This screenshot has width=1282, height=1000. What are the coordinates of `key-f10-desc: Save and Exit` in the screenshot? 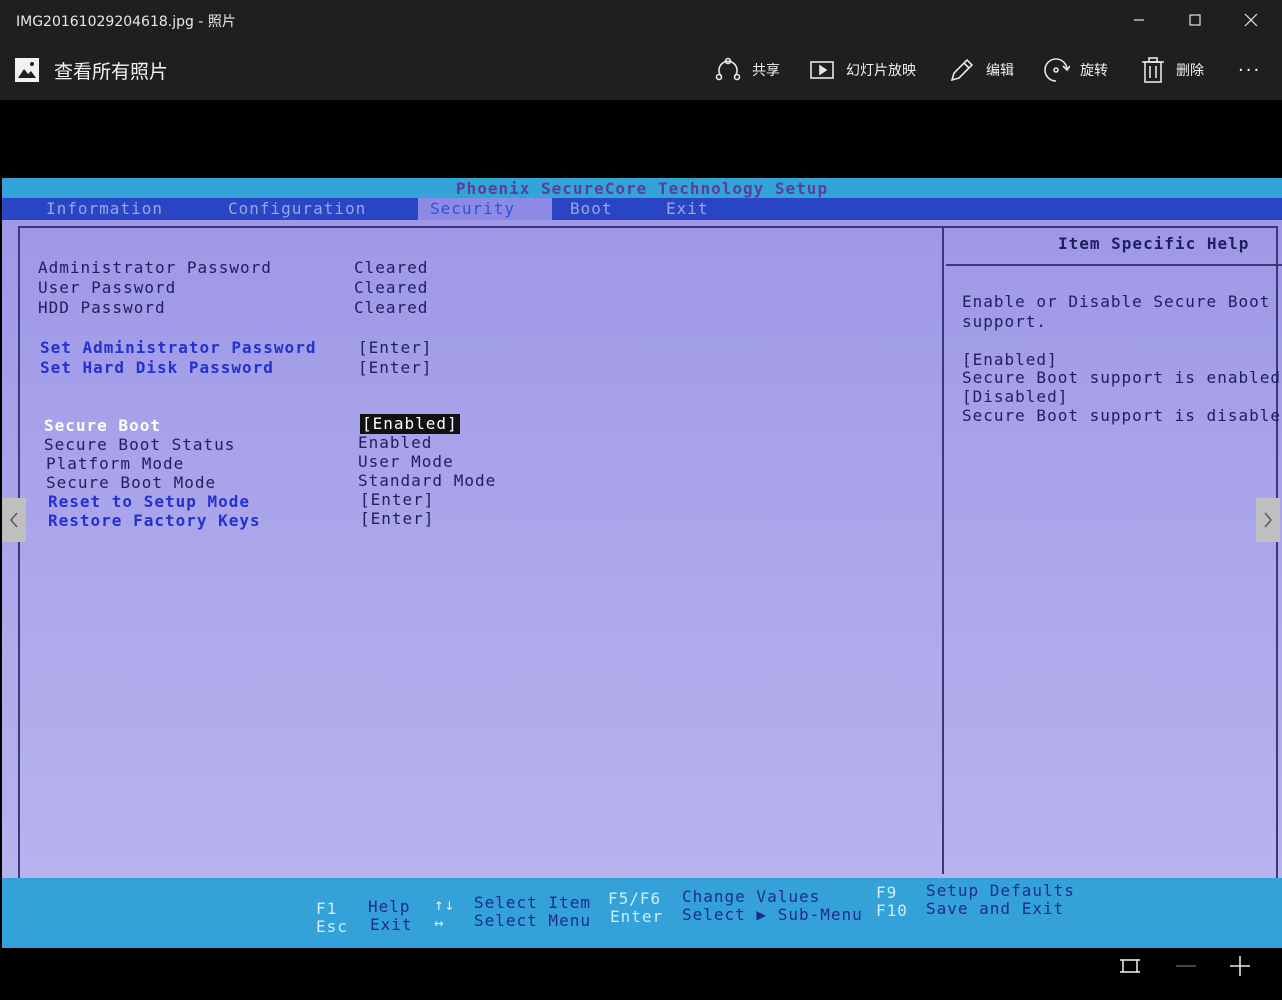 It's located at (995, 908).